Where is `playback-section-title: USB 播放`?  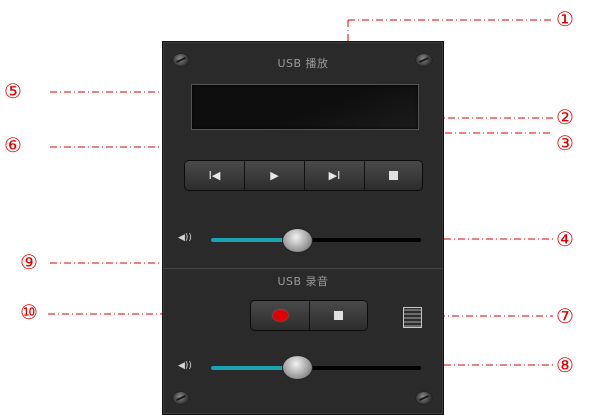
playback-section-title: USB 播放 is located at coordinates (303, 63).